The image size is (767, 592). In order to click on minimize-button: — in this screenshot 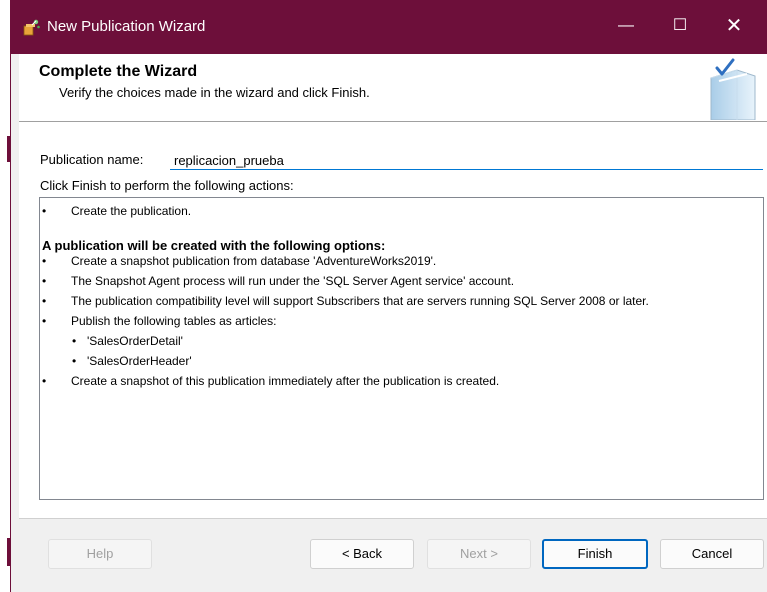, I will do `click(626, 26)`.